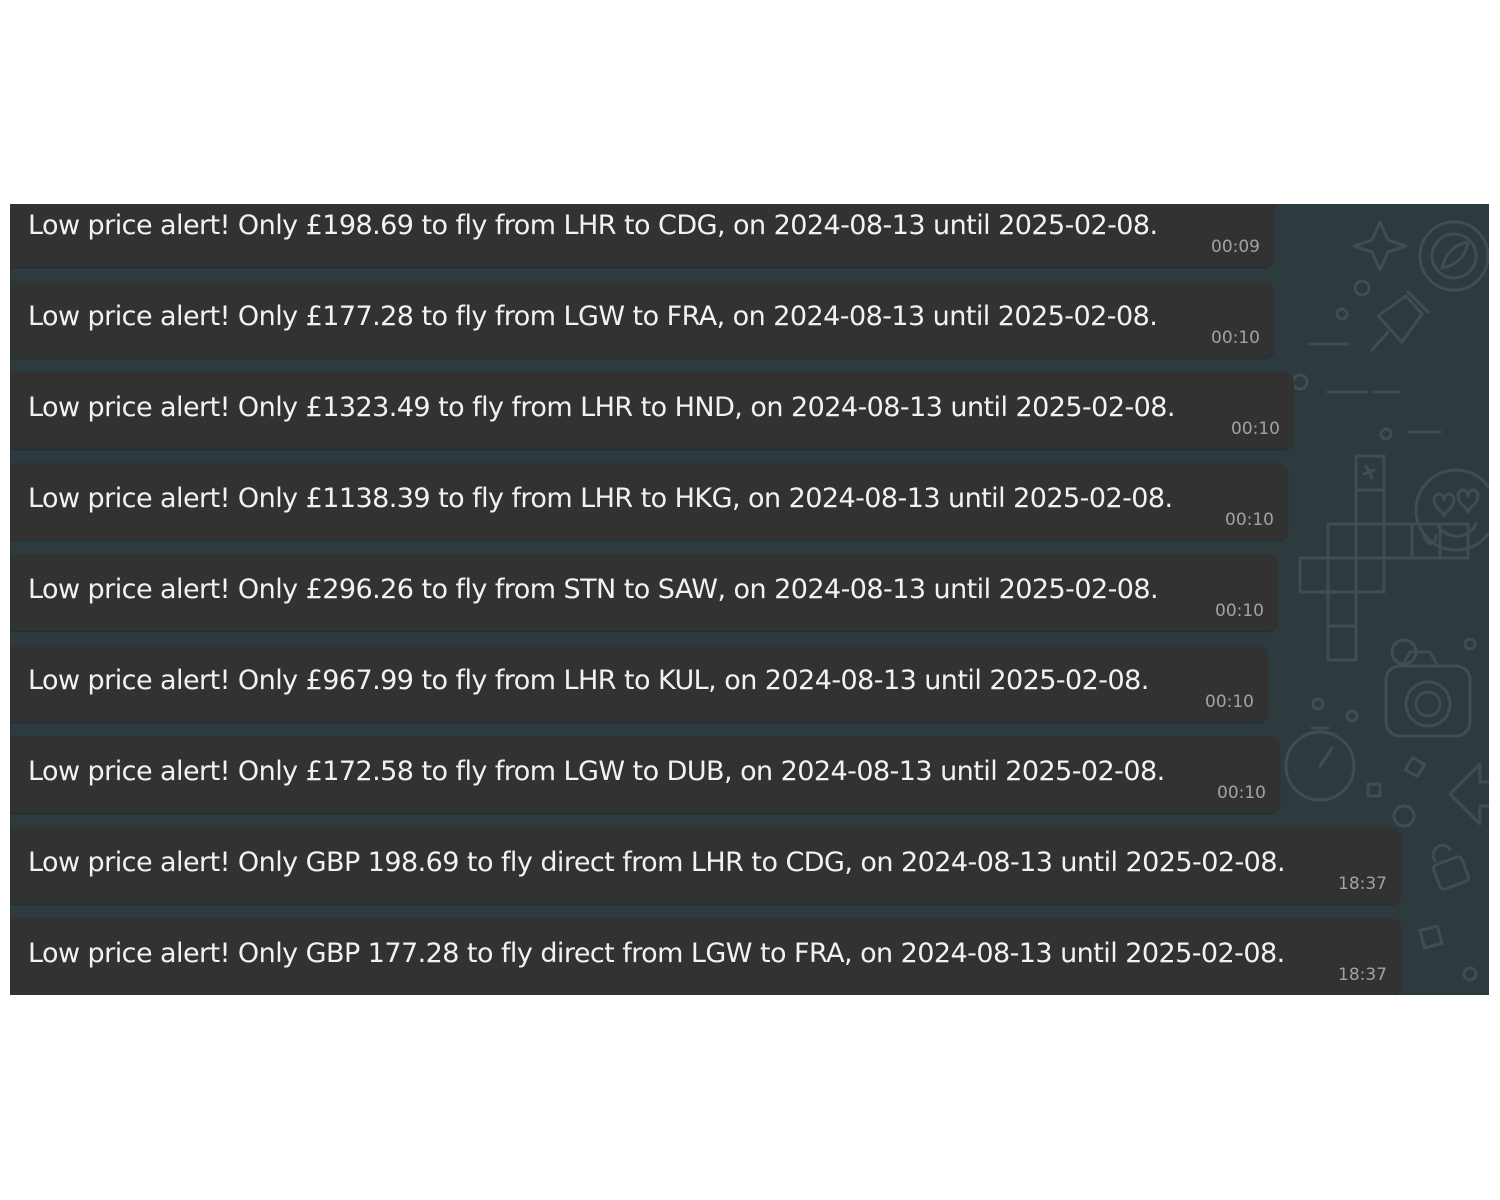 The height and width of the screenshot is (1200, 1500). What do you see at coordinates (1428, 694) in the screenshot?
I see `camera-icon` at bounding box center [1428, 694].